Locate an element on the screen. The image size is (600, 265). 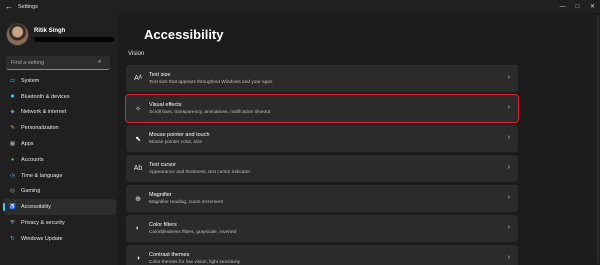
sidebar-item-personalization: ✎ Personalization is located at coordinates (59, 128).